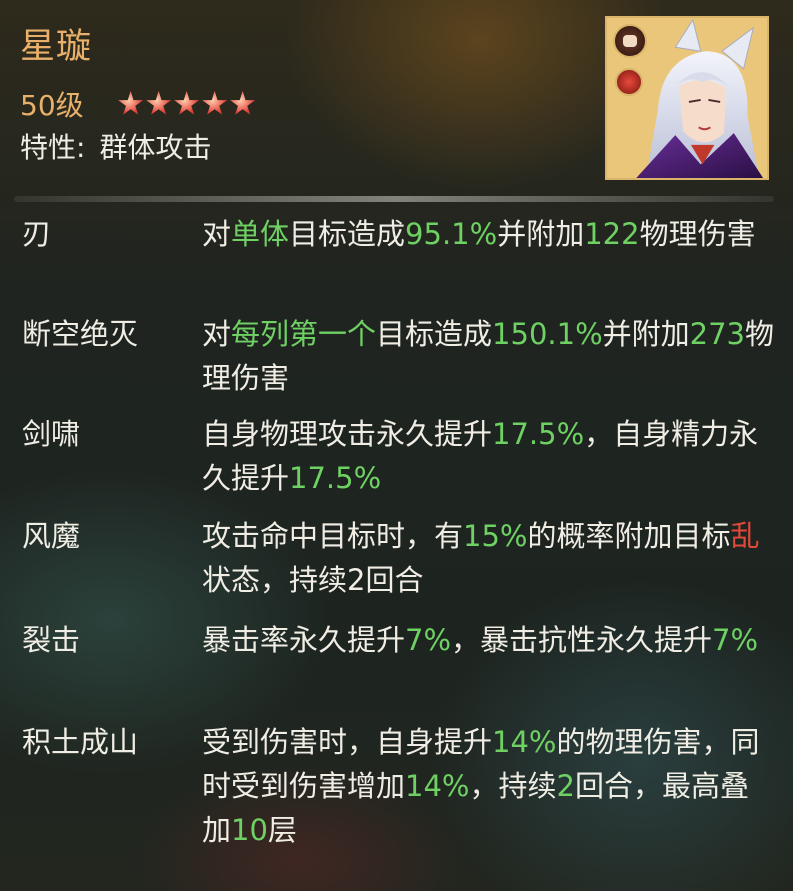 The width and height of the screenshot is (793, 891). Describe the element at coordinates (394, 199) in the screenshot. I see `section-divider` at that location.